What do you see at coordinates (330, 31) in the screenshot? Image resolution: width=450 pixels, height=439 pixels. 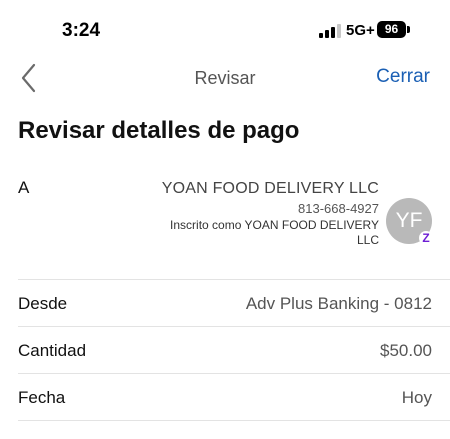 I see `signal-strength-icon` at bounding box center [330, 31].